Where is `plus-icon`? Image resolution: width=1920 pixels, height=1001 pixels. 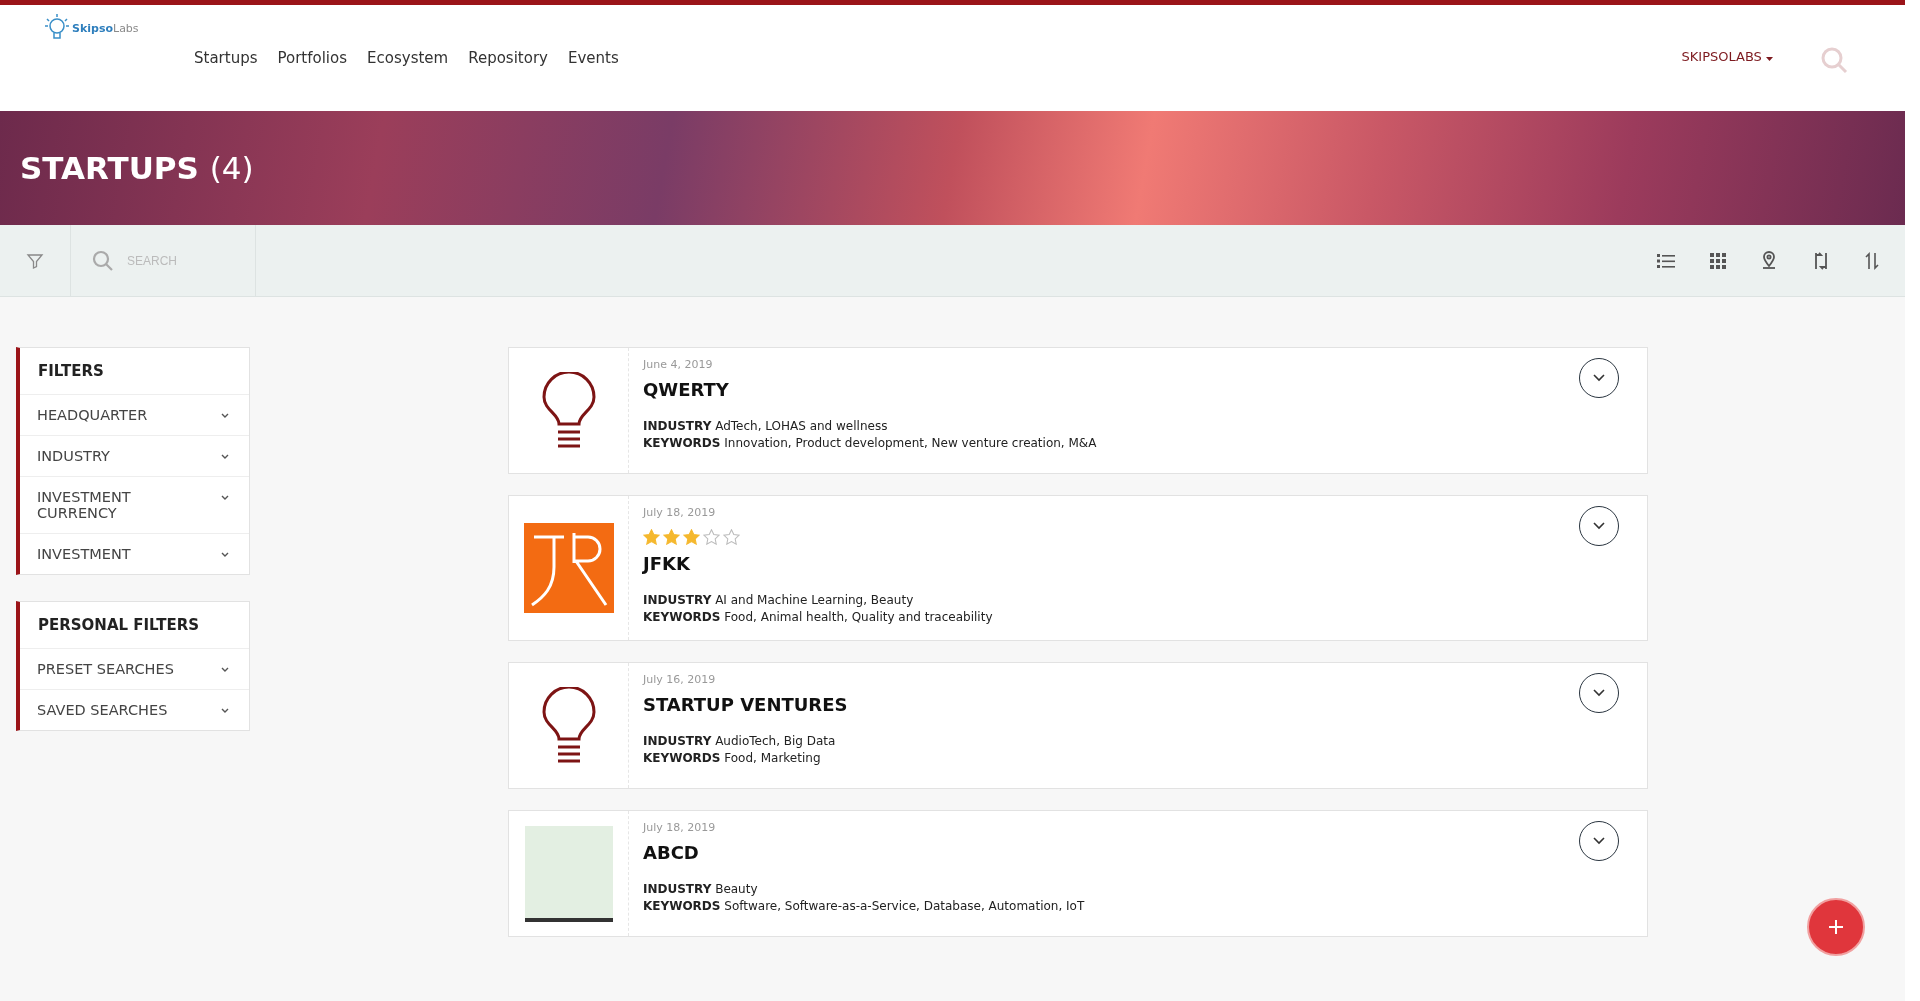
plus-icon is located at coordinates (1836, 927).